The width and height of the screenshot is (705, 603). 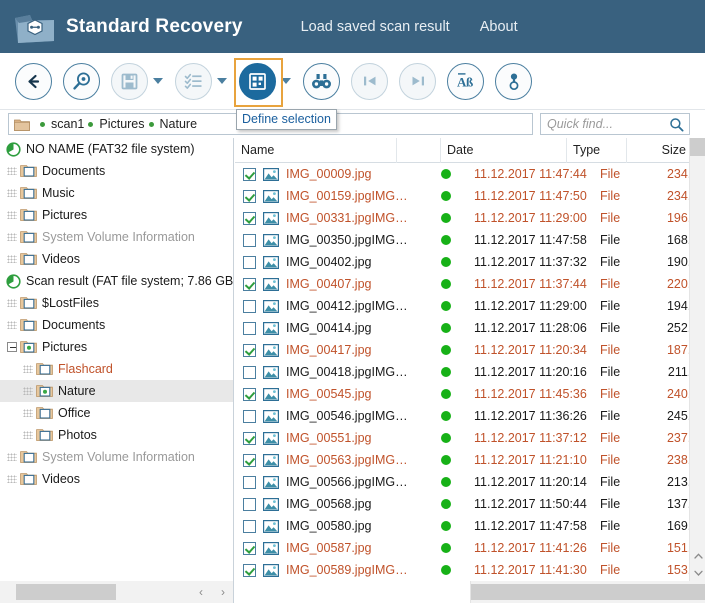 I want to click on column-header-size: Size, so click(x=660, y=150).